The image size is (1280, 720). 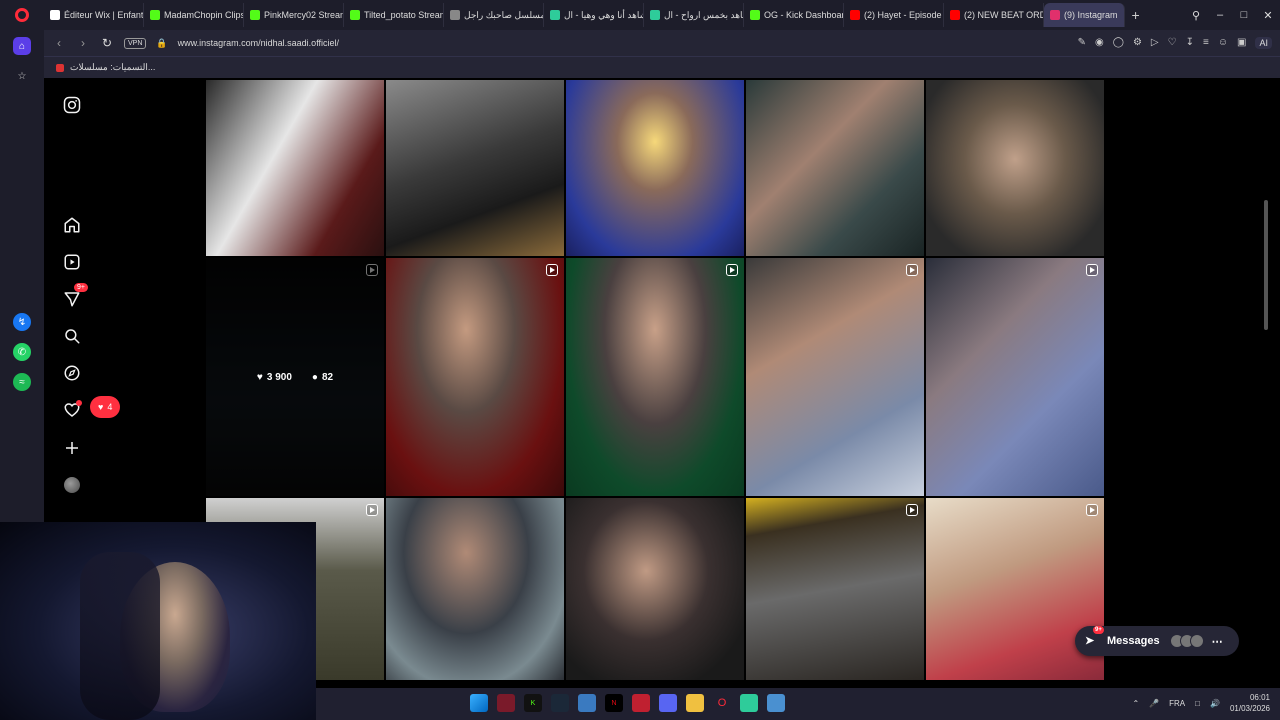 I want to click on scrollbar-thumb, so click(x=1266, y=265).